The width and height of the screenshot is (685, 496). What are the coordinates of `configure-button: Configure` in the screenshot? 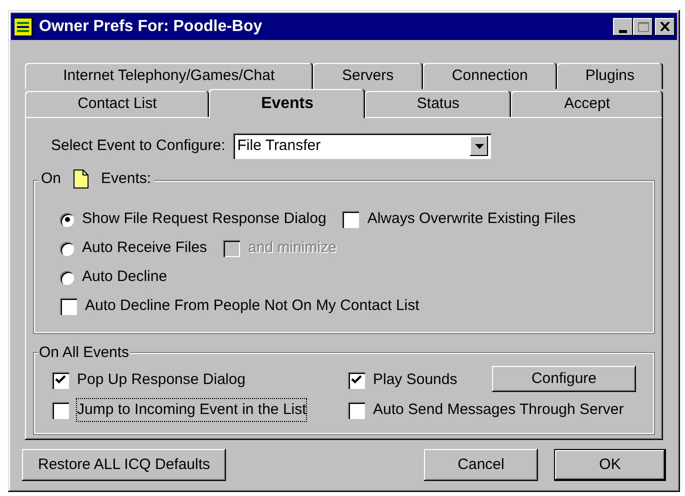 It's located at (564, 379).